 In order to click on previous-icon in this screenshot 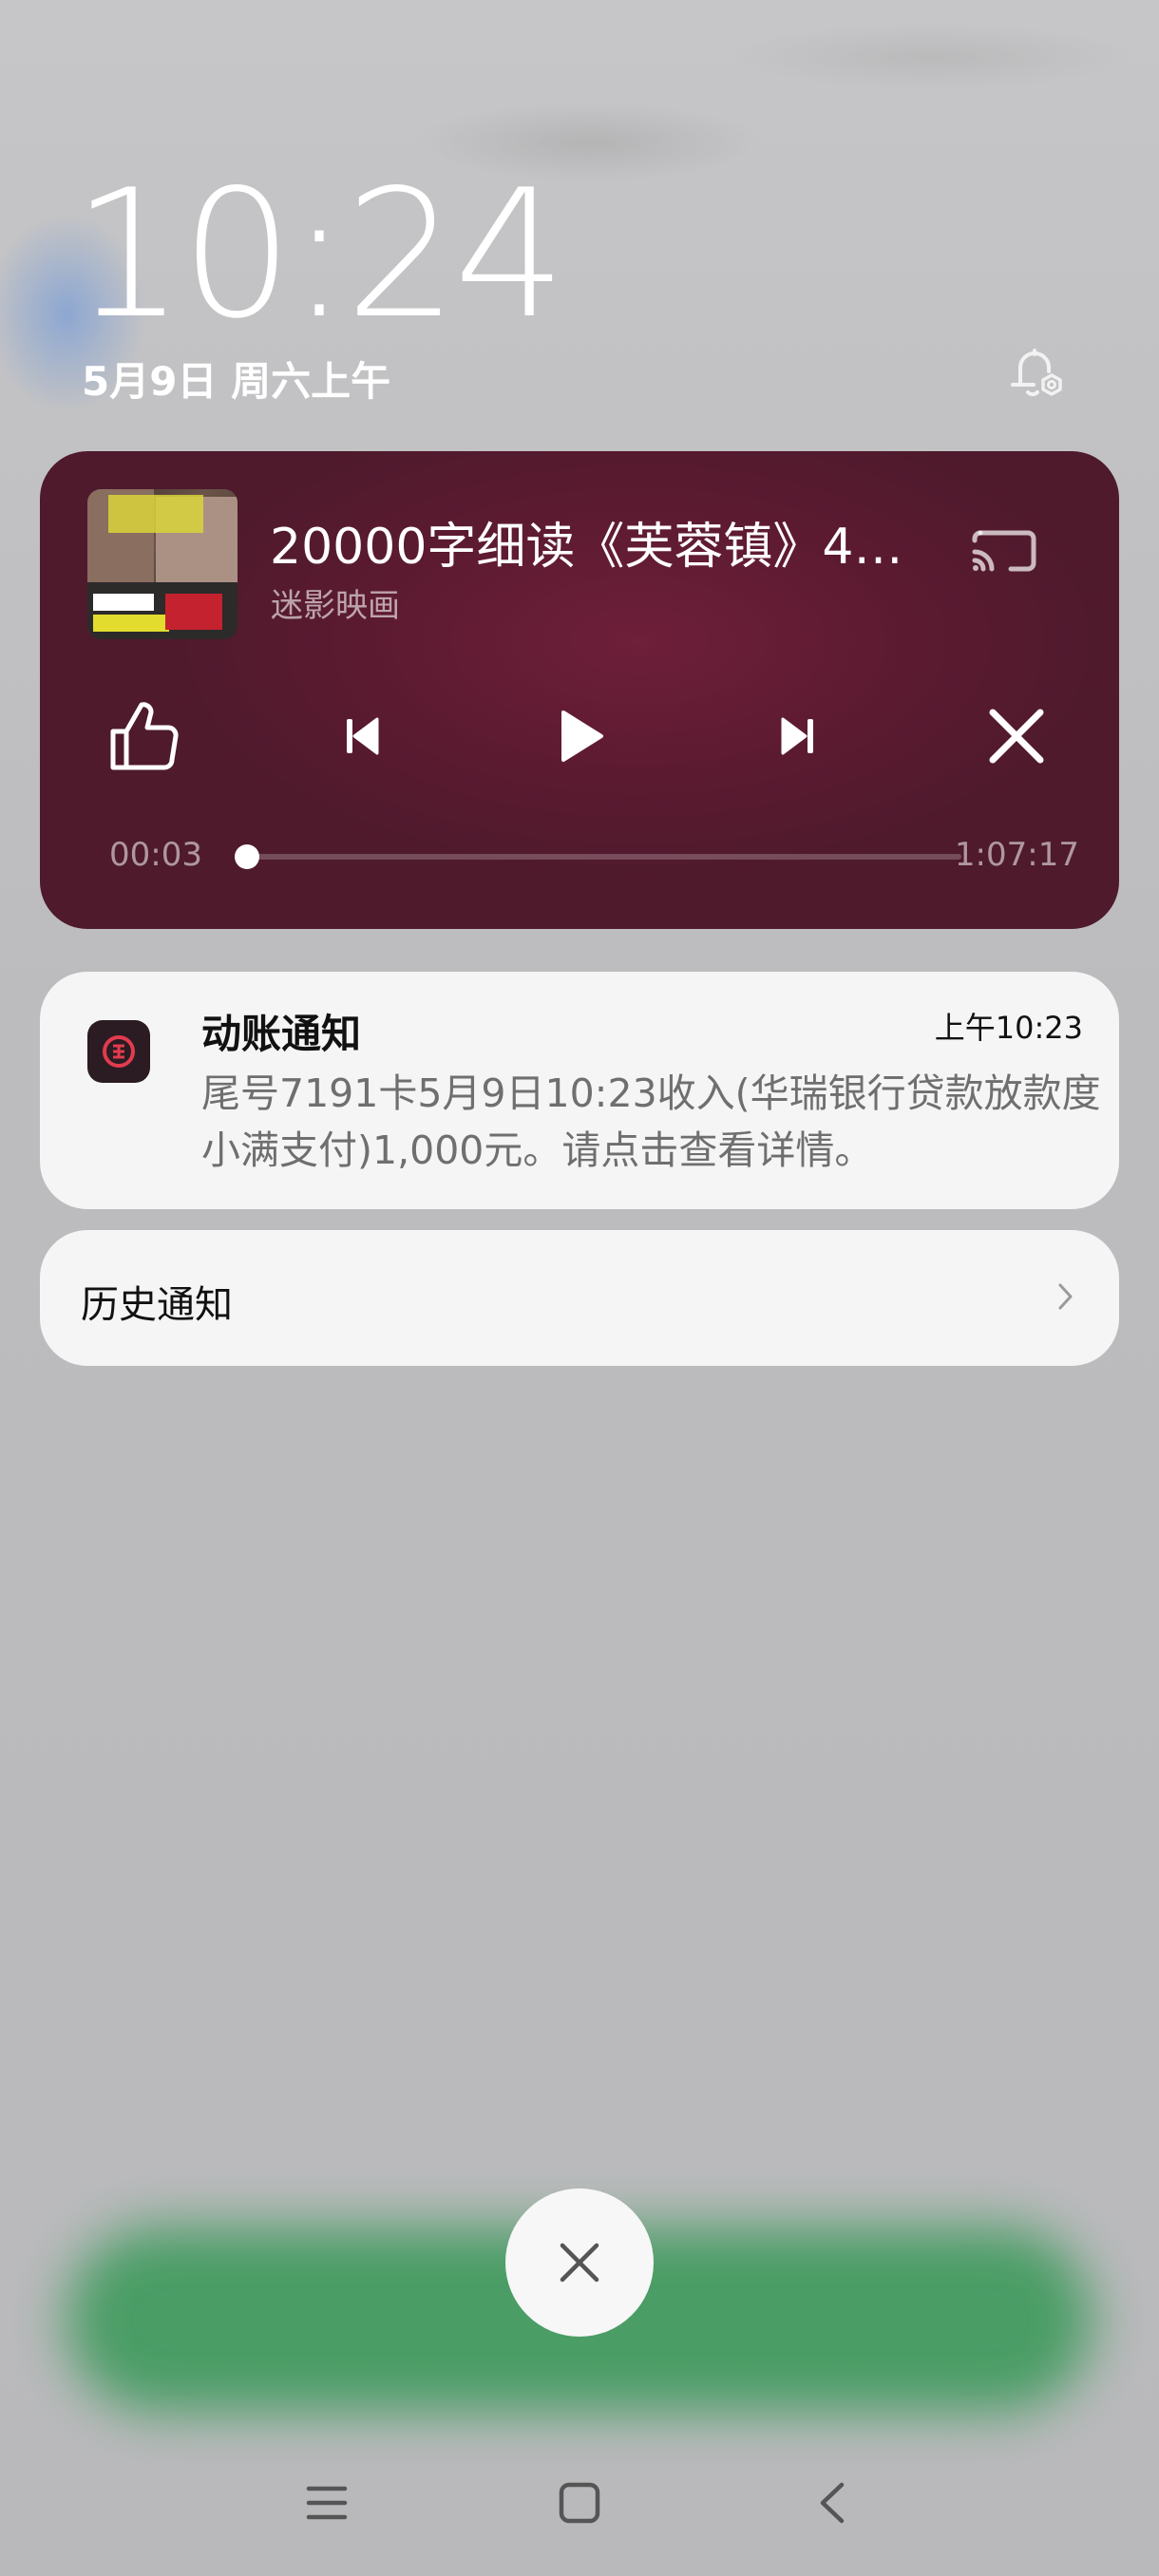, I will do `click(361, 736)`.